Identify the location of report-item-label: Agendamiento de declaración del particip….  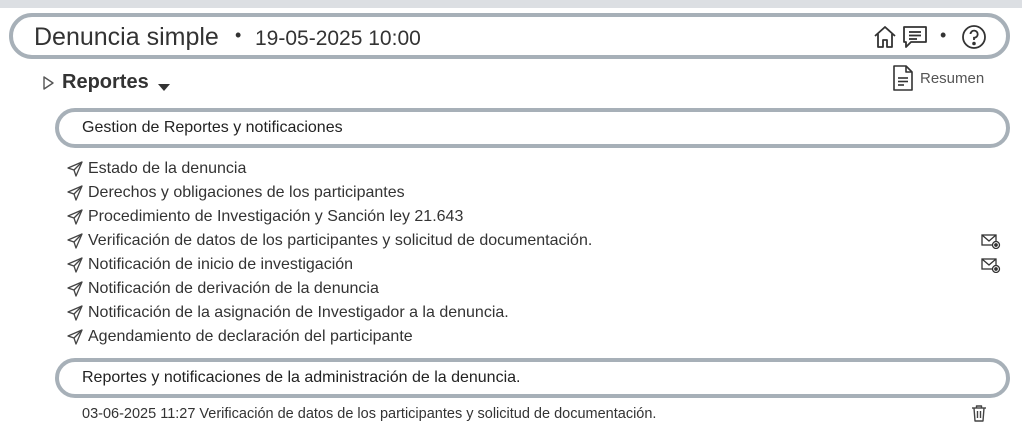
(250, 336).